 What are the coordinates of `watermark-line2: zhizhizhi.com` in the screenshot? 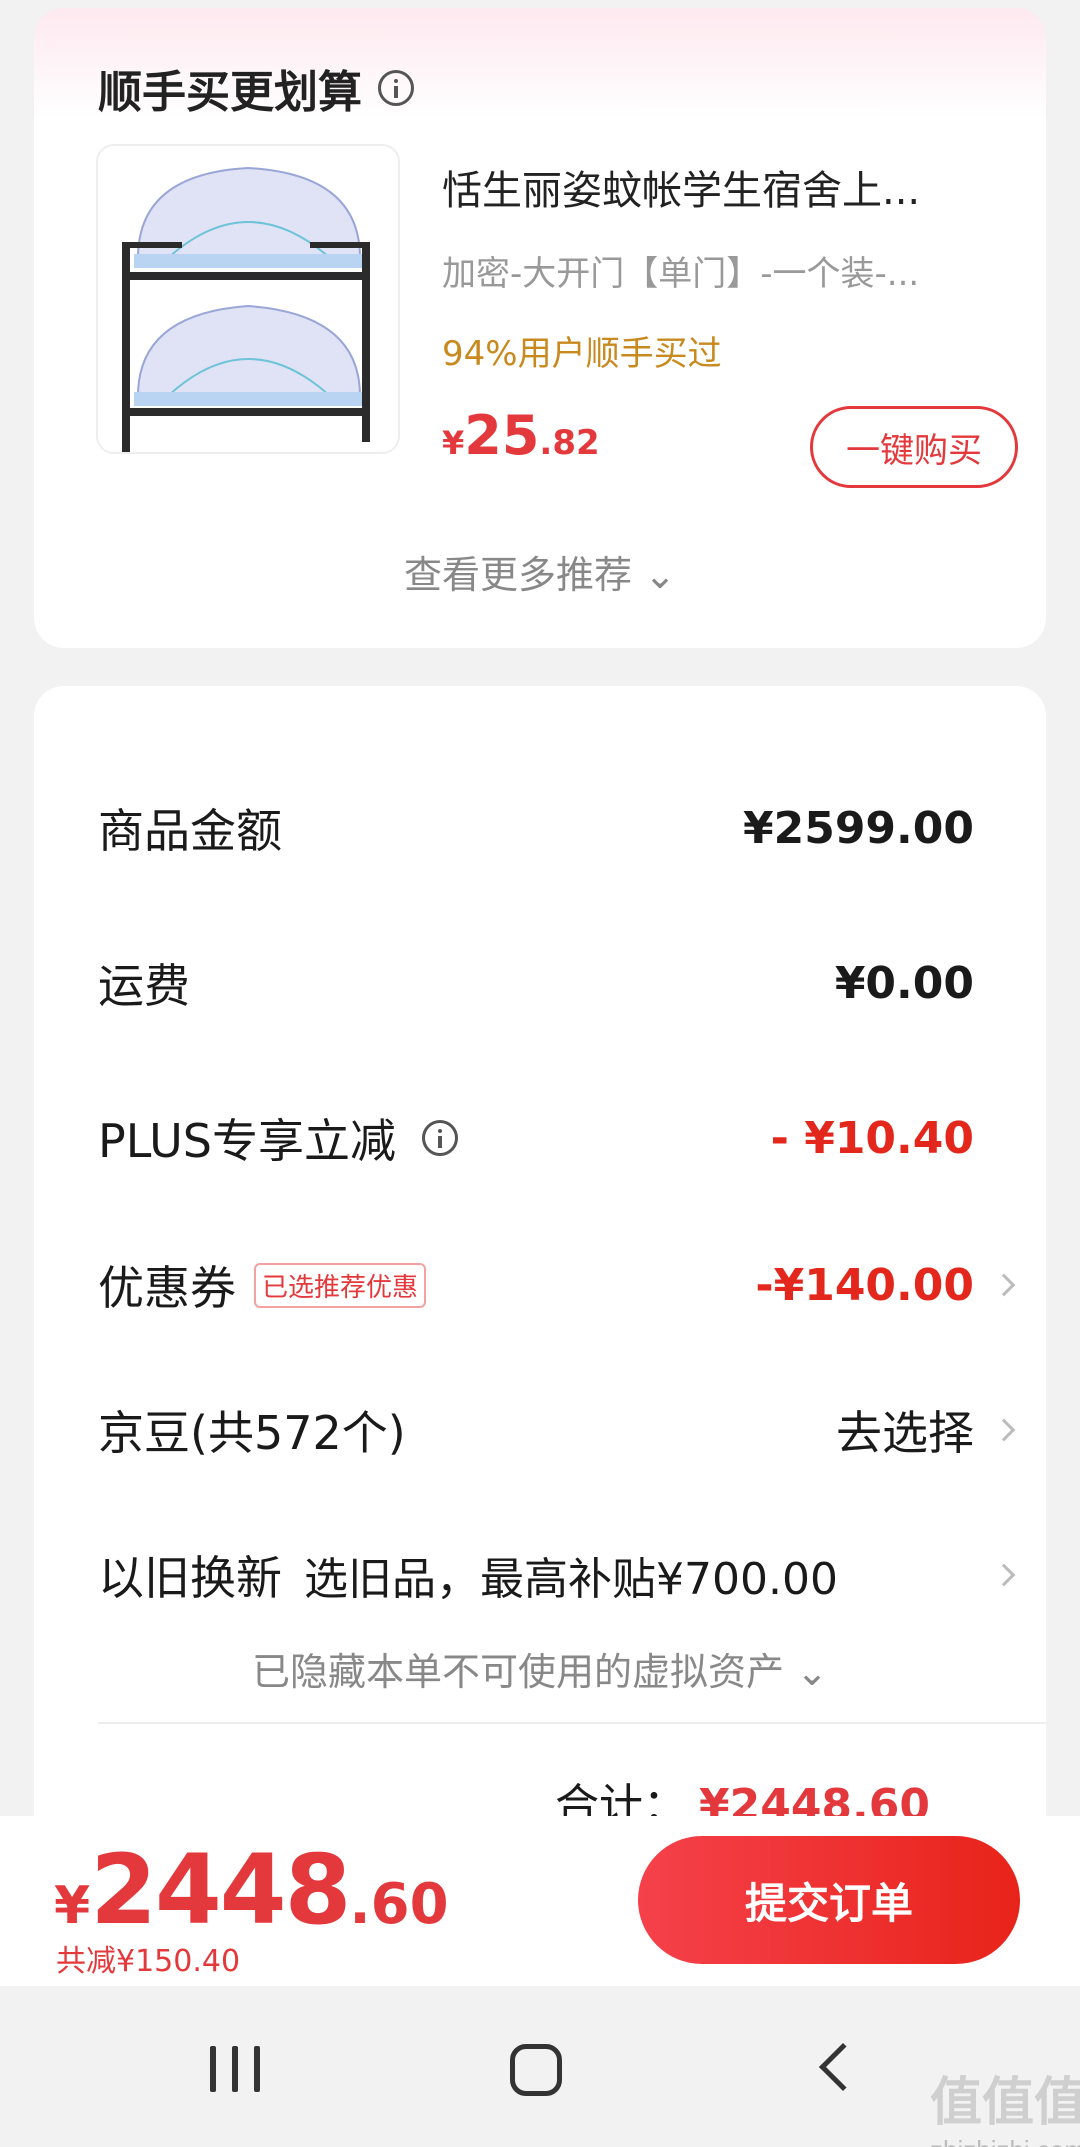 It's located at (1005, 2141).